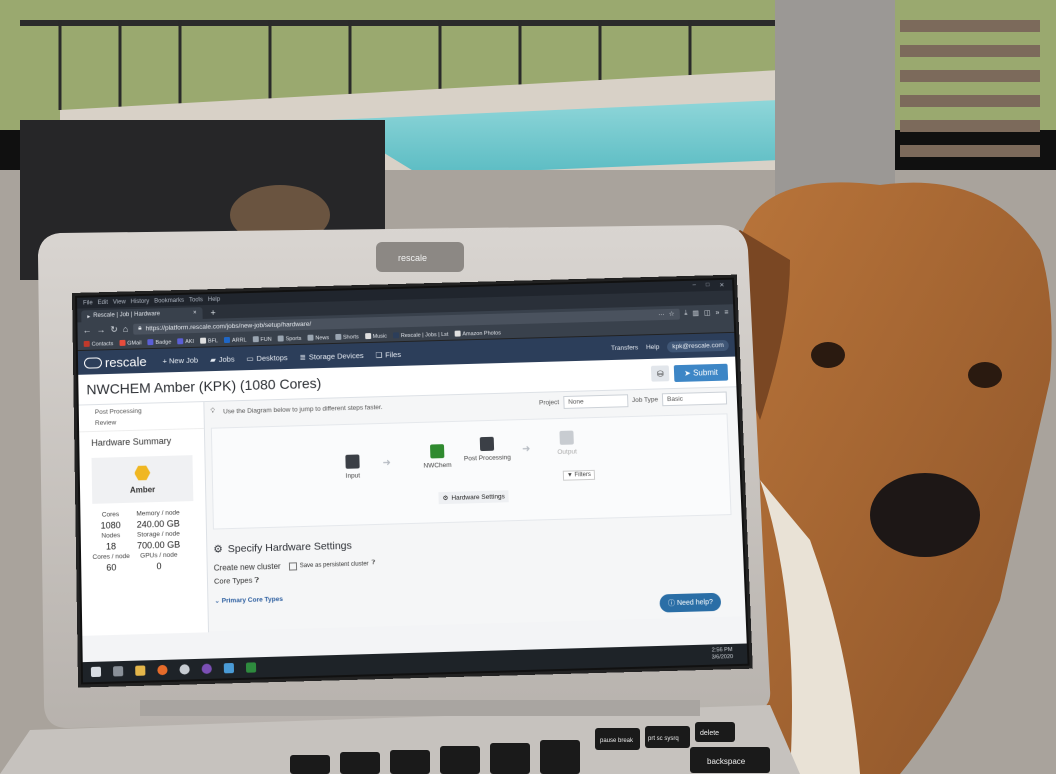 The height and width of the screenshot is (774, 1056). I want to click on key-prtsc: prt sc sysrq, so click(663, 739).